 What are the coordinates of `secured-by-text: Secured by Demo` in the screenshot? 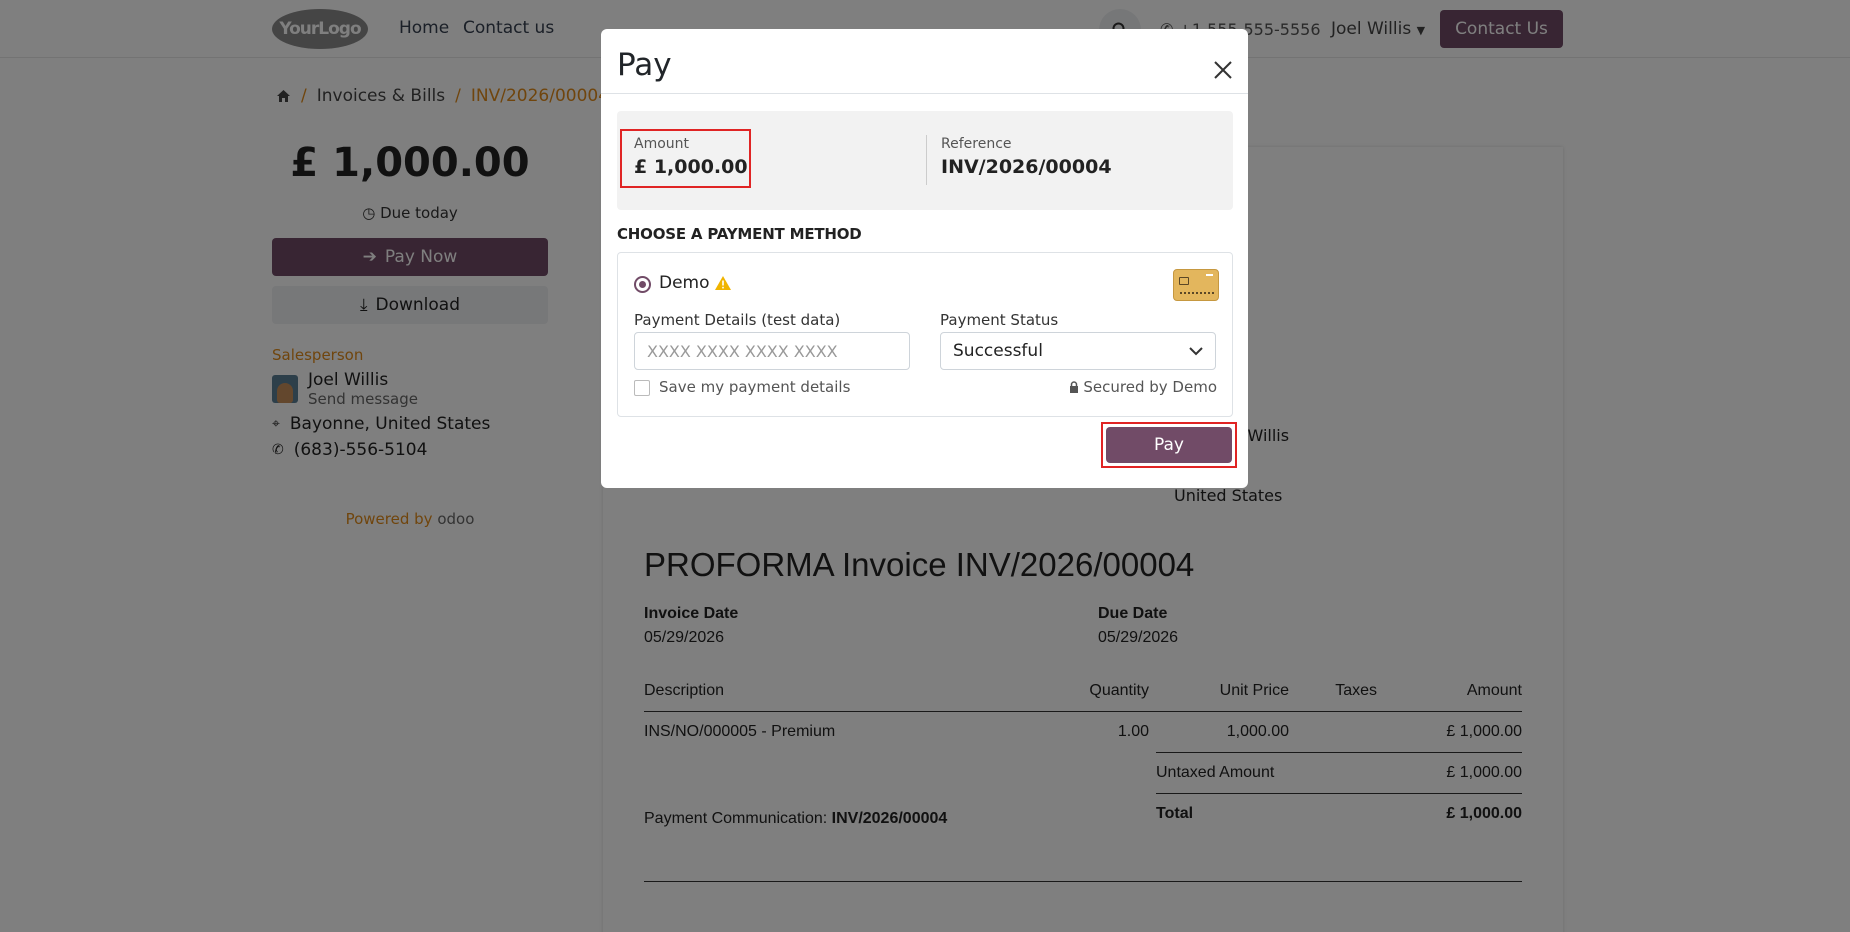 It's located at (1150, 387).